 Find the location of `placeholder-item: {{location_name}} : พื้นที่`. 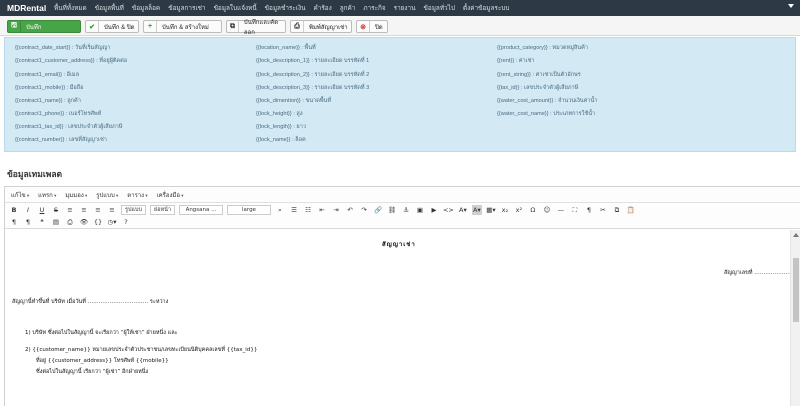

placeholder-item: {{location_name}} : พื้นที่ is located at coordinates (286, 48).